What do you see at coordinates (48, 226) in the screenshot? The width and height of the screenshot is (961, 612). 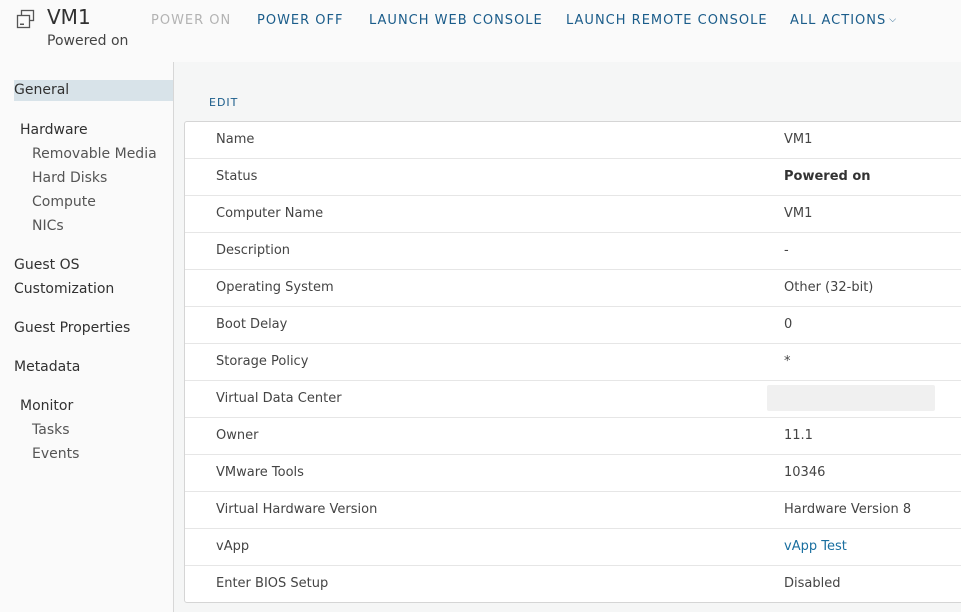 I see `sidebar-item-nics: NICs` at bounding box center [48, 226].